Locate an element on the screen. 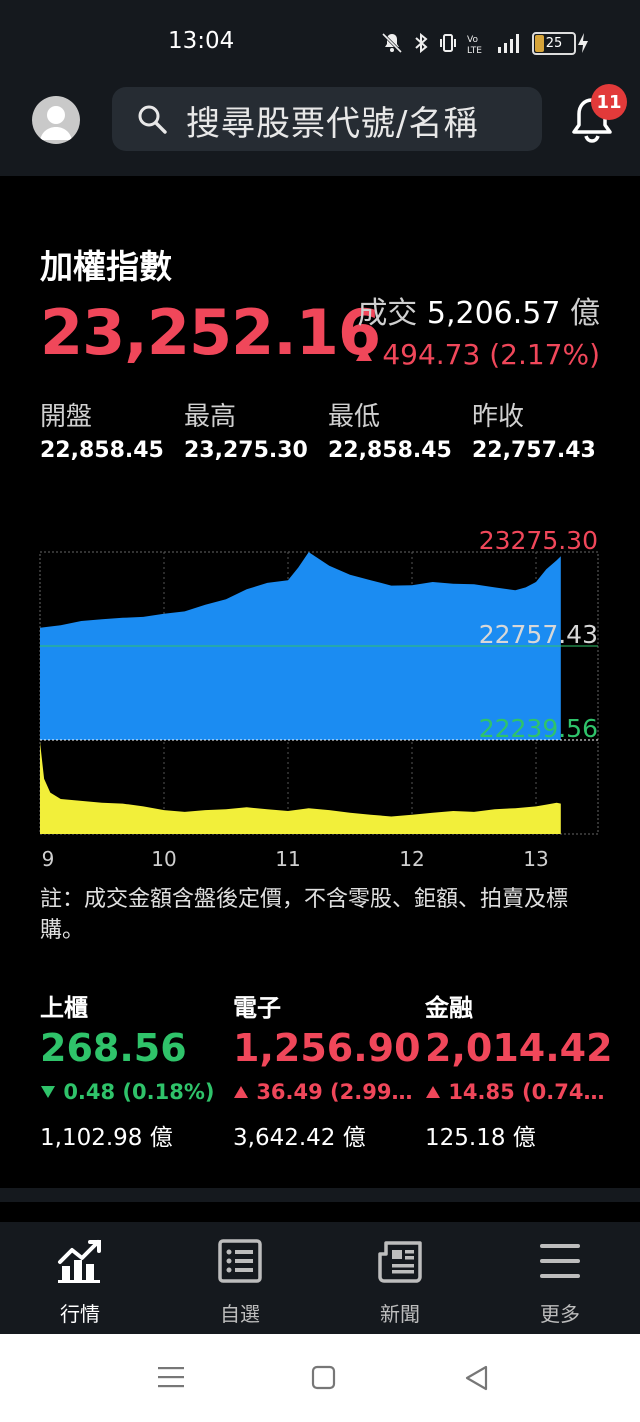 This screenshot has width=640, height=1422. y-label-high: 23275.30 is located at coordinates (538, 540).